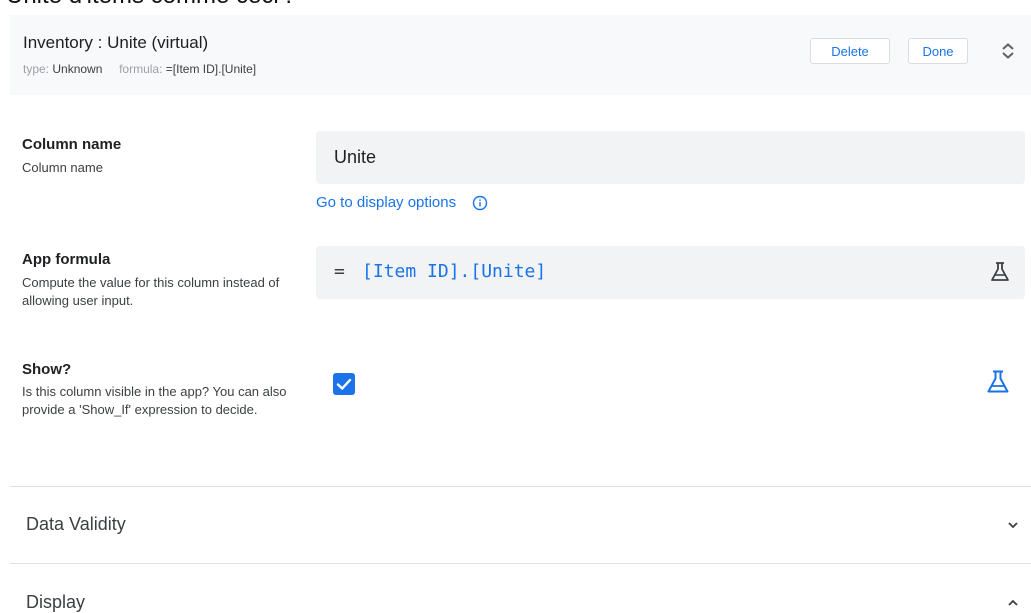 This screenshot has width=1031, height=613. Describe the element at coordinates (47, 369) in the screenshot. I see `show-title: Show?` at that location.